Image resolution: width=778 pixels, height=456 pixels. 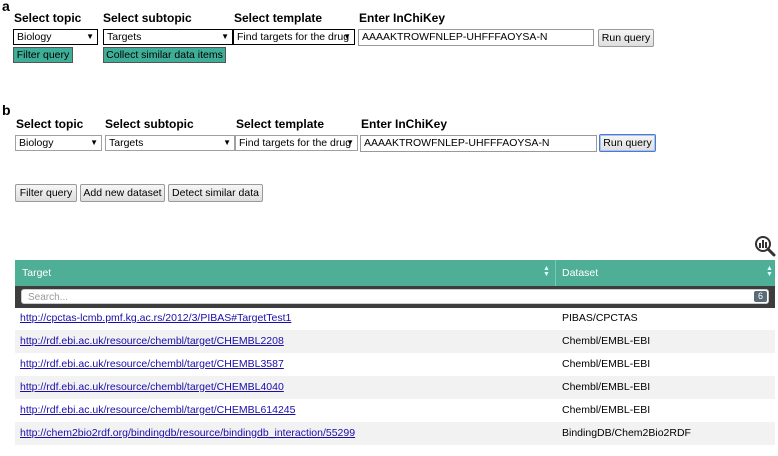 What do you see at coordinates (36, 273) in the screenshot?
I see `column-header-target: Target` at bounding box center [36, 273].